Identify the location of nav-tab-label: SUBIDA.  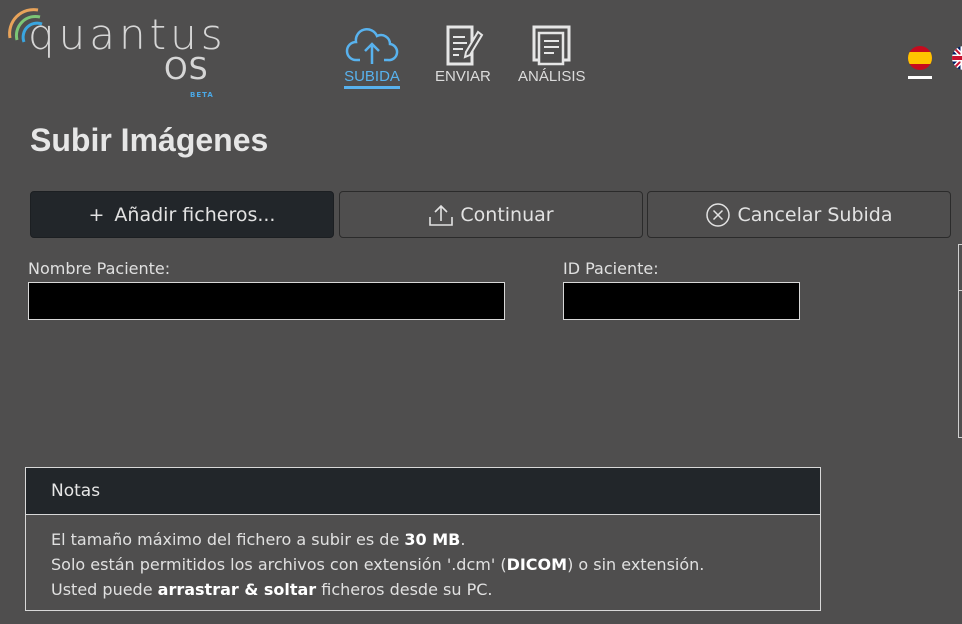
(372, 78).